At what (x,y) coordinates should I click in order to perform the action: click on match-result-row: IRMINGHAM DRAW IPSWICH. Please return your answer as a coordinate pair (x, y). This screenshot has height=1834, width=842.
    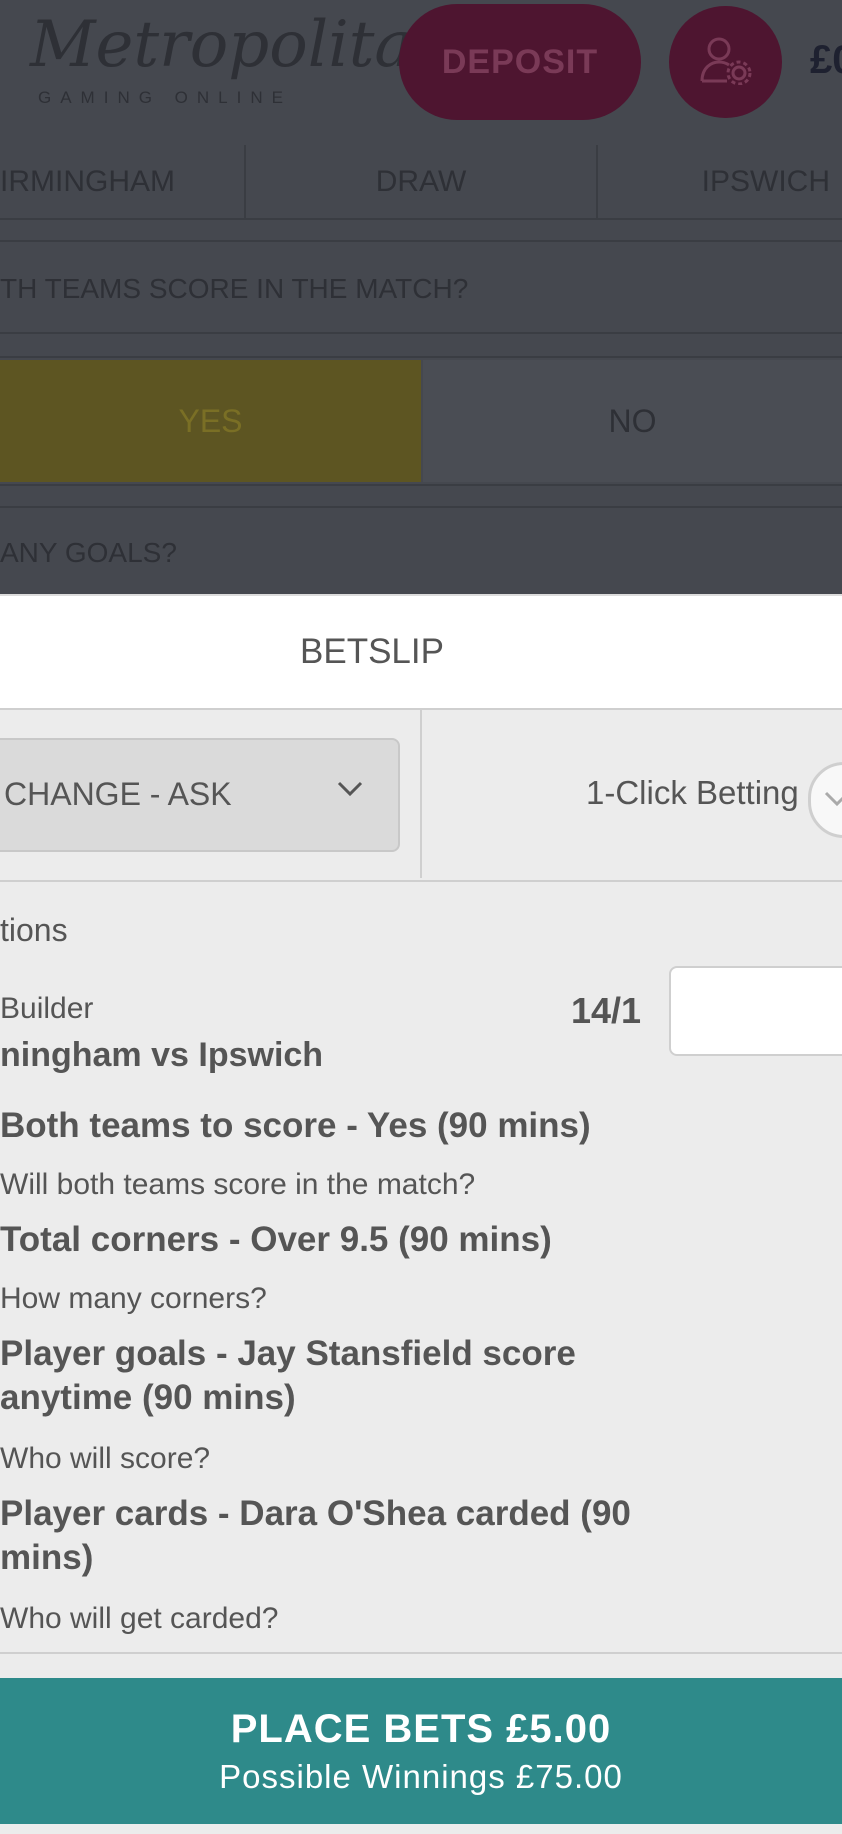
    Looking at the image, I should click on (421, 182).